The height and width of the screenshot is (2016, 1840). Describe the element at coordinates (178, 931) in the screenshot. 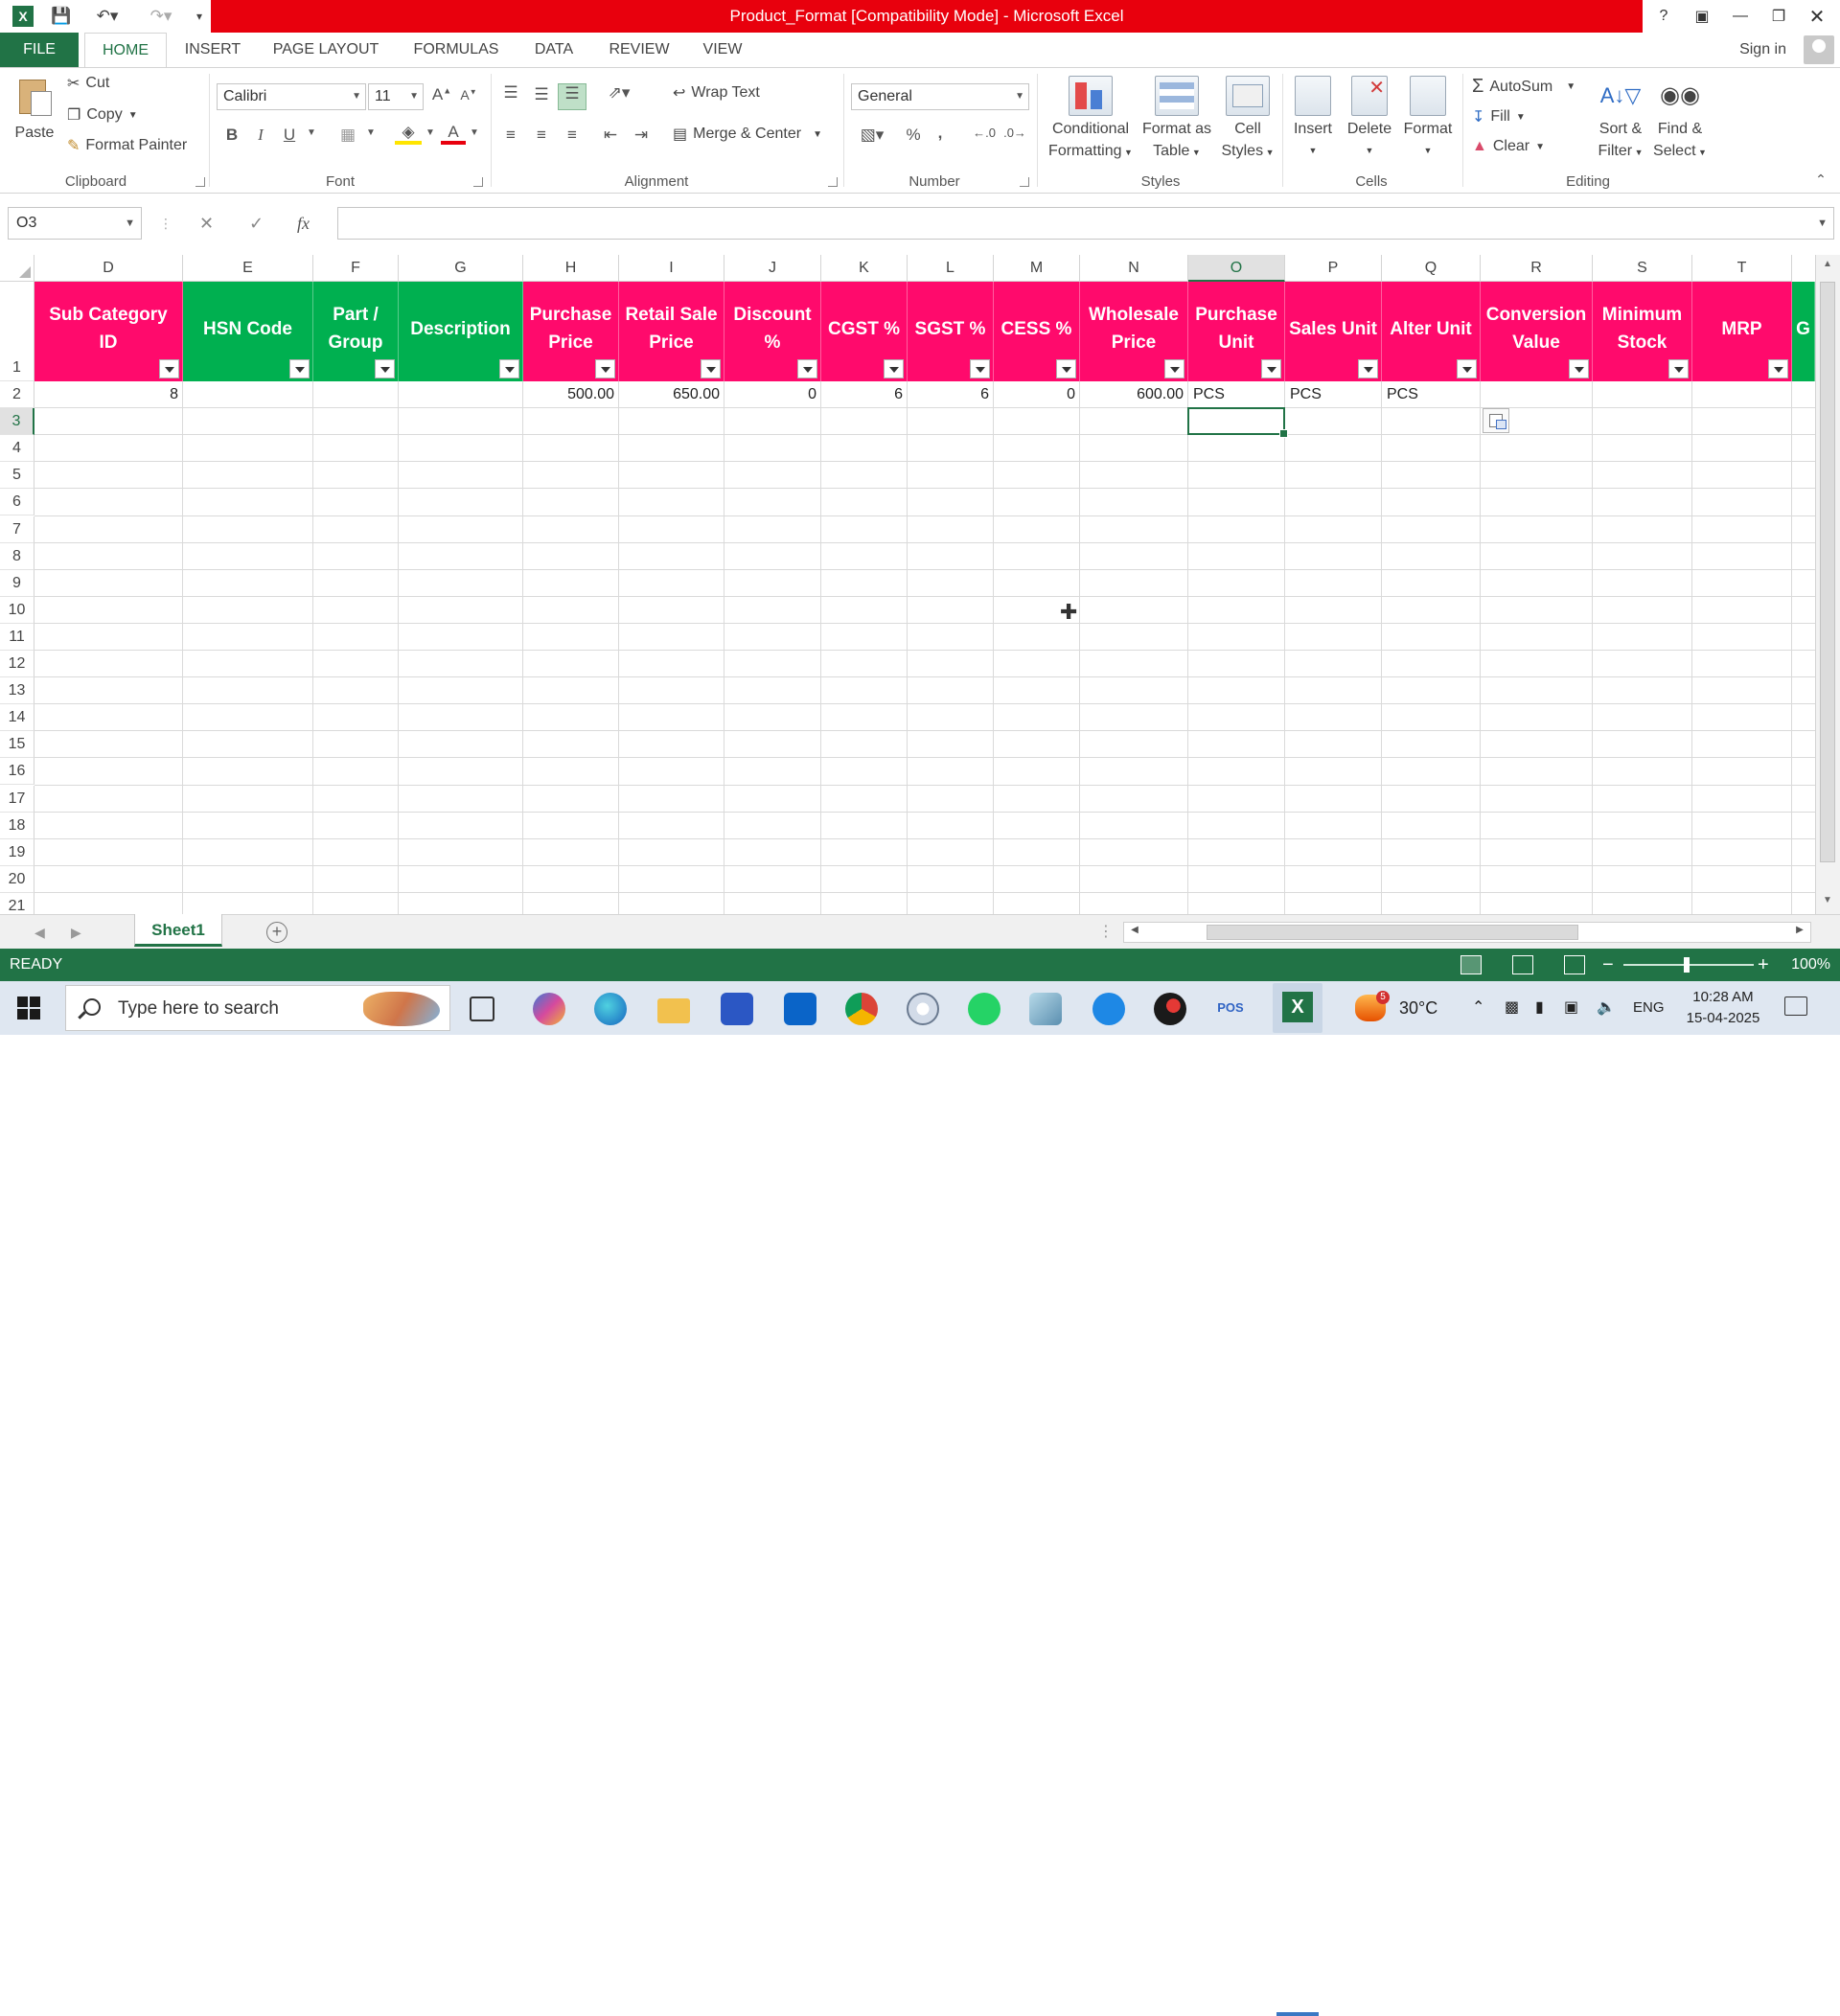

I see `sheet-tab-sheet1: Sheet1` at that location.